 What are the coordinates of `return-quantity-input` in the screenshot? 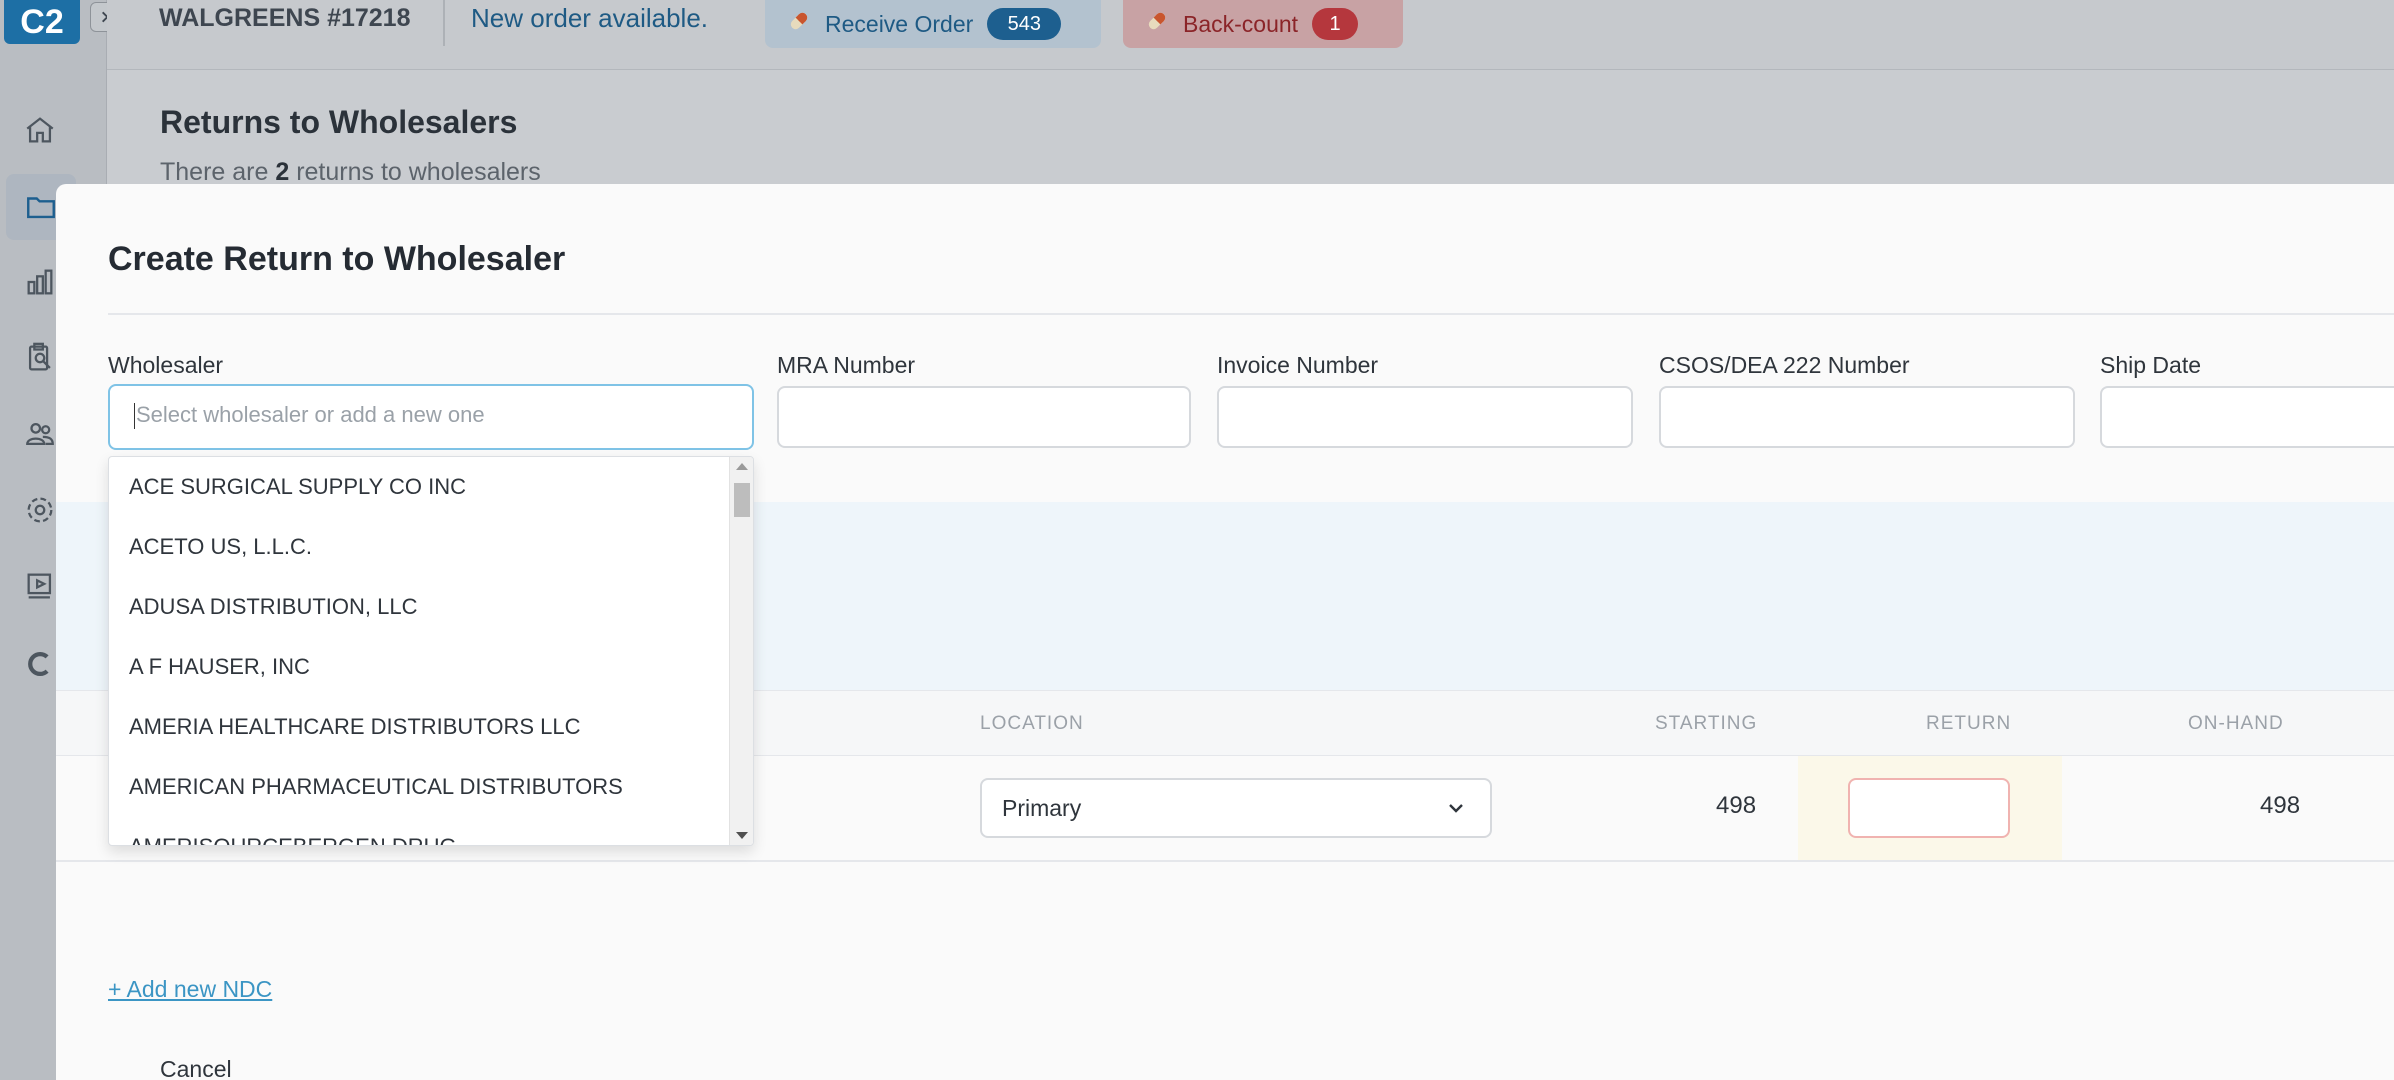 It's located at (1929, 808).